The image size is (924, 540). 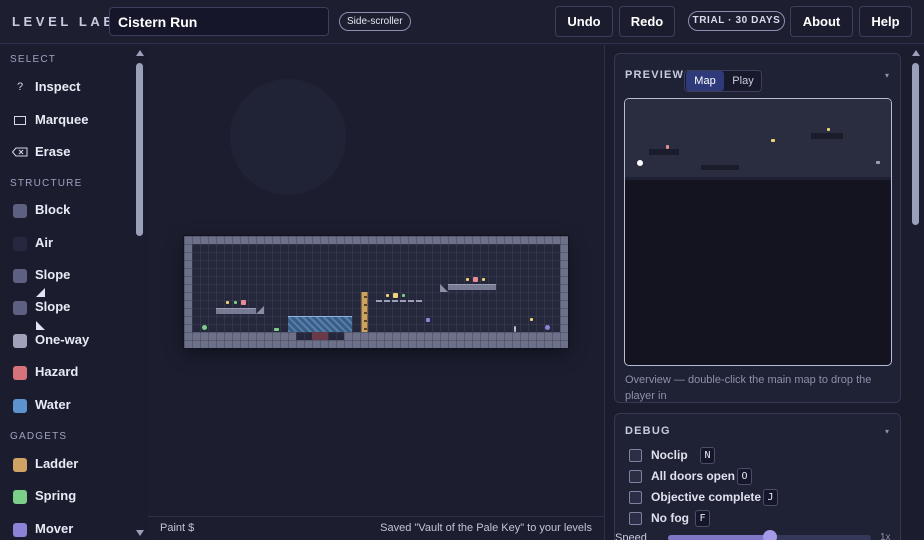 What do you see at coordinates (472, 287) in the screenshot?
I see `platform` at bounding box center [472, 287].